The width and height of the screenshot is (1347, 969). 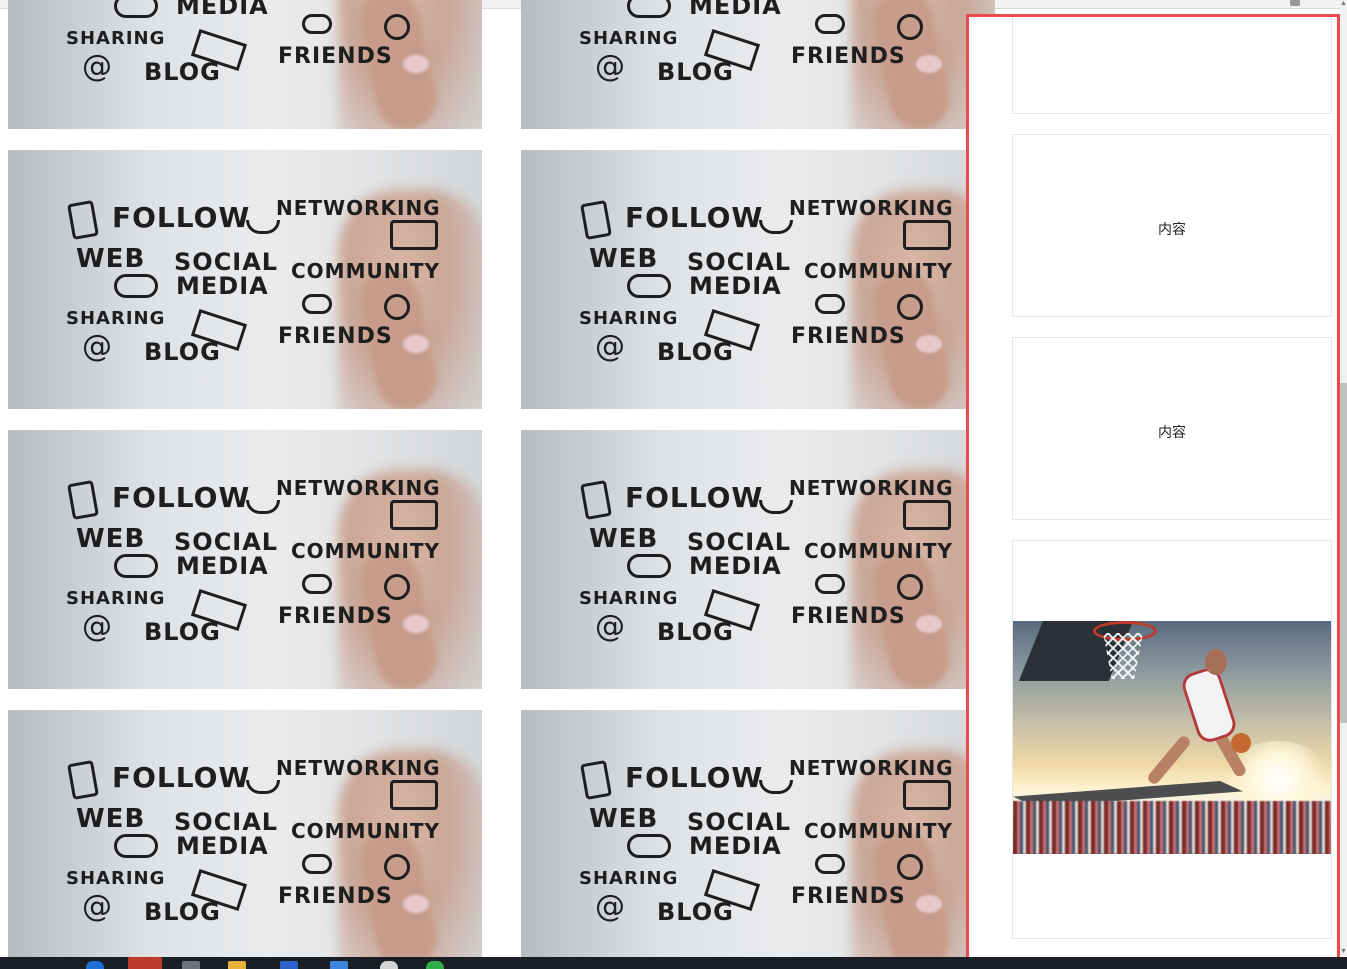 What do you see at coordinates (1216, 662) in the screenshot?
I see `player-head` at bounding box center [1216, 662].